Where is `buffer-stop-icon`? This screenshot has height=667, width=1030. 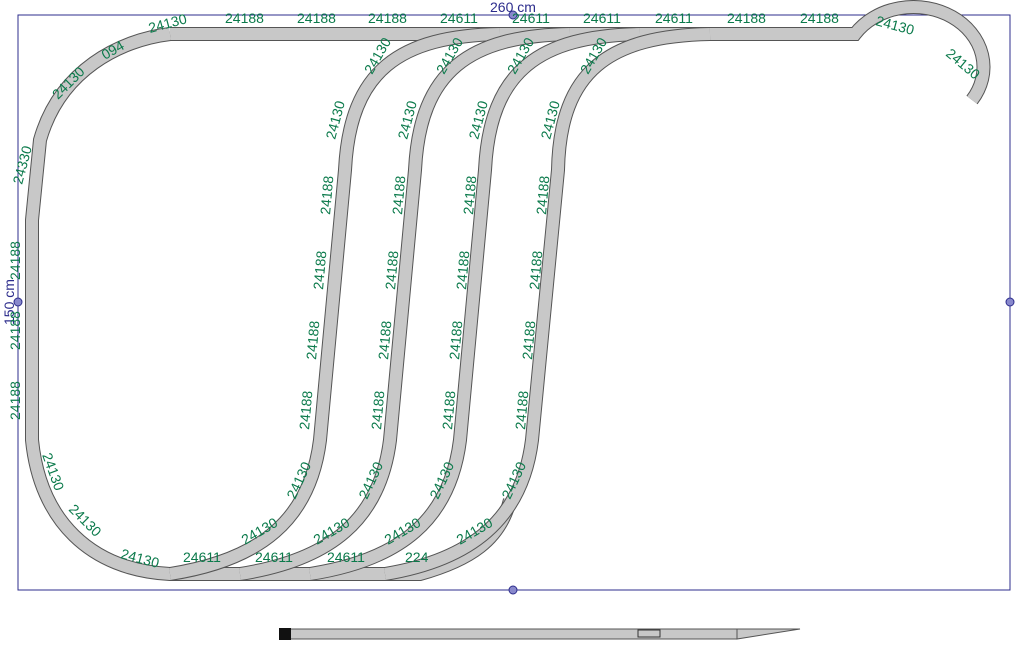 buffer-stop-icon is located at coordinates (285, 634).